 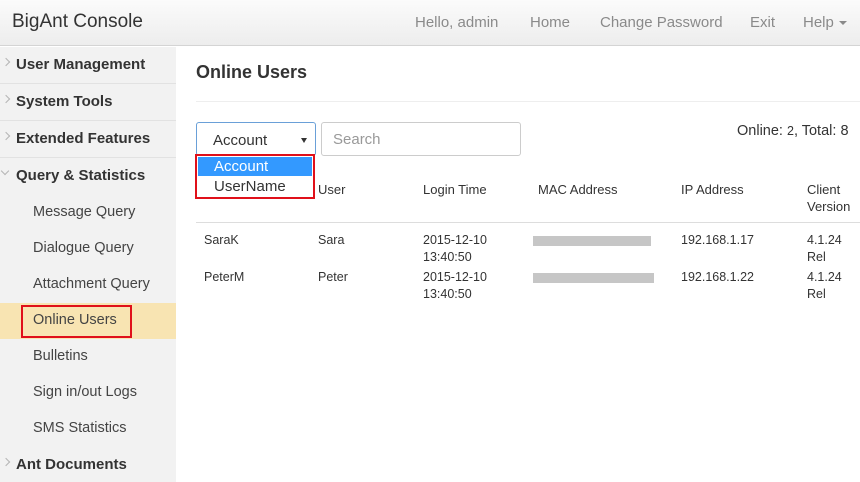 What do you see at coordinates (85, 392) in the screenshot?
I see `sidebar-item-label: Sign in/out Logs` at bounding box center [85, 392].